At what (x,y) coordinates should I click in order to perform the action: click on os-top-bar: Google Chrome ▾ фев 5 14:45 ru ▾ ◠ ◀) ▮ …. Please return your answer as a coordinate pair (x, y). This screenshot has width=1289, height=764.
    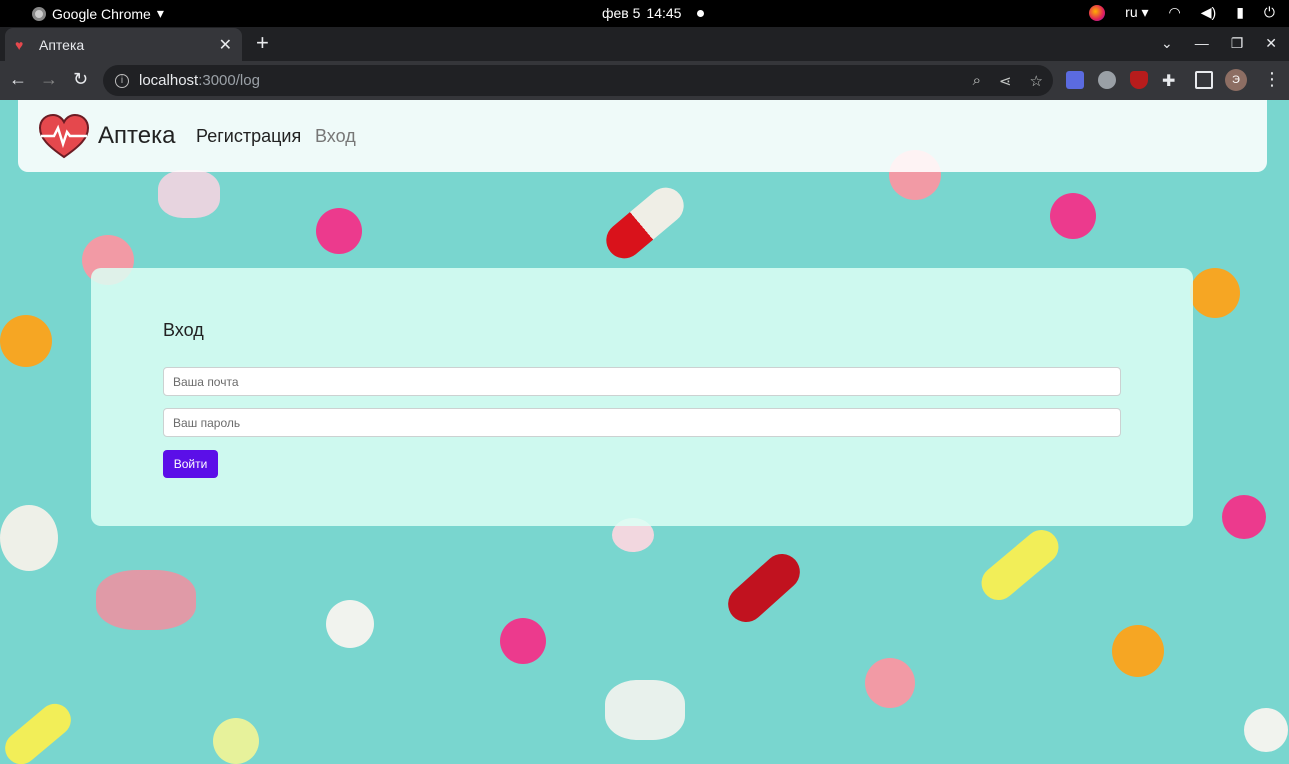
    Looking at the image, I should click on (644, 13).